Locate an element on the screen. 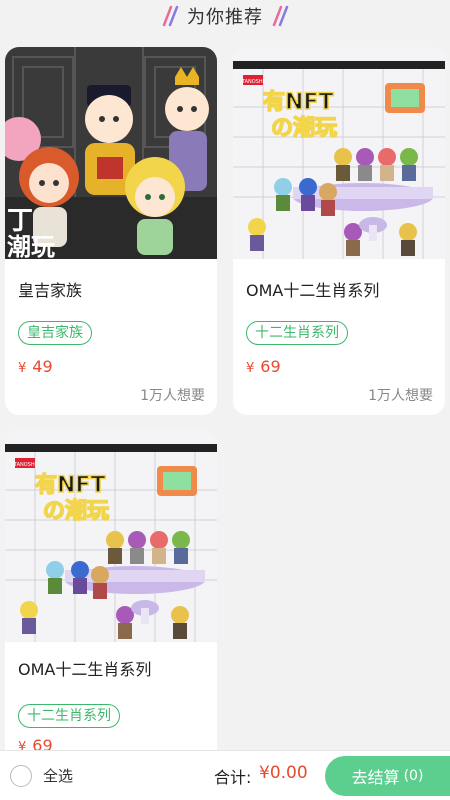 Image resolution: width=450 pixels, height=800 pixels. price-value: 69 is located at coordinates (270, 366).